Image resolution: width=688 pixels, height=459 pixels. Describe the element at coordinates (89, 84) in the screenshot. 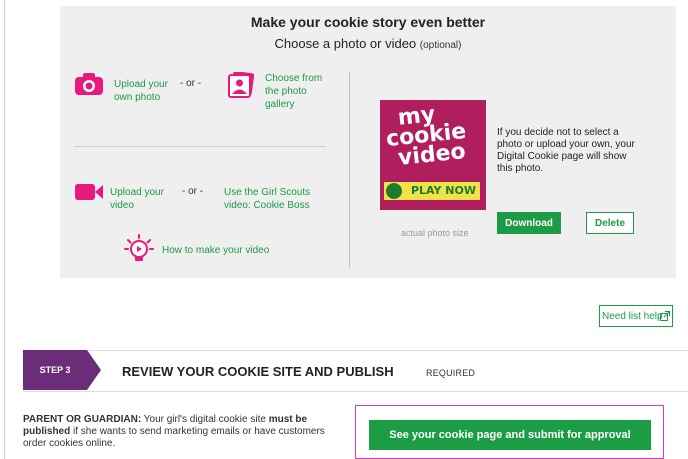

I see `camera-icon` at that location.